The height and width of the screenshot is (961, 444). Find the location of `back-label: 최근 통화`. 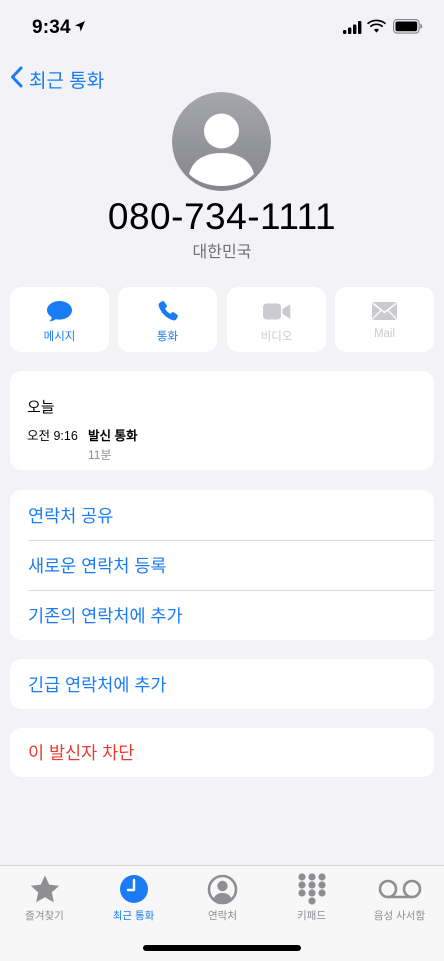

back-label: 최근 통화 is located at coordinates (67, 81).